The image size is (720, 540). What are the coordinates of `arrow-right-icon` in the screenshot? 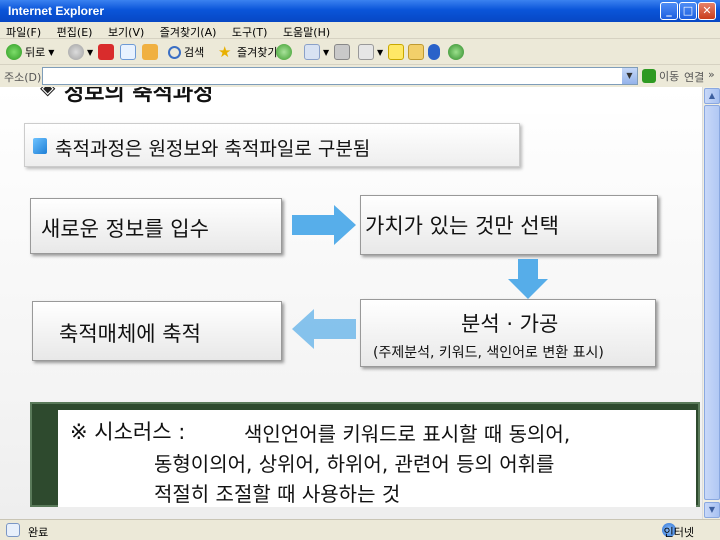 It's located at (324, 225).